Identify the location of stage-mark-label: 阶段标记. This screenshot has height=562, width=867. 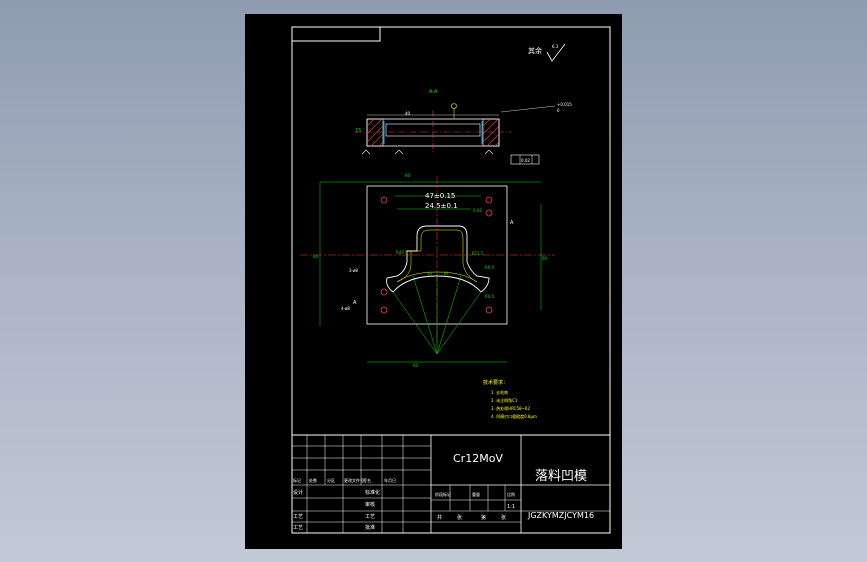
(443, 494).